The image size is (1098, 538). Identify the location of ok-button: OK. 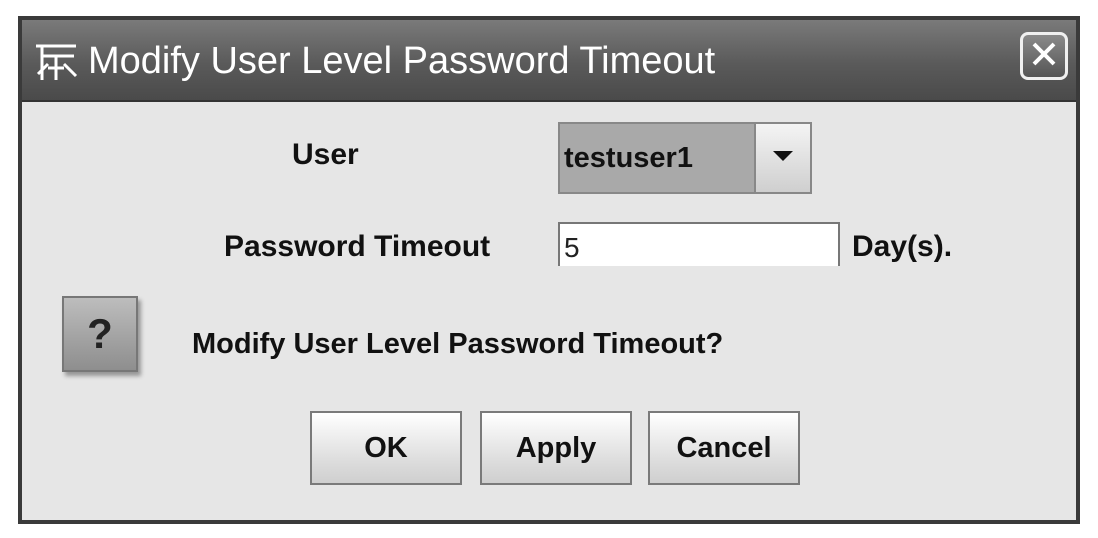
(386, 448).